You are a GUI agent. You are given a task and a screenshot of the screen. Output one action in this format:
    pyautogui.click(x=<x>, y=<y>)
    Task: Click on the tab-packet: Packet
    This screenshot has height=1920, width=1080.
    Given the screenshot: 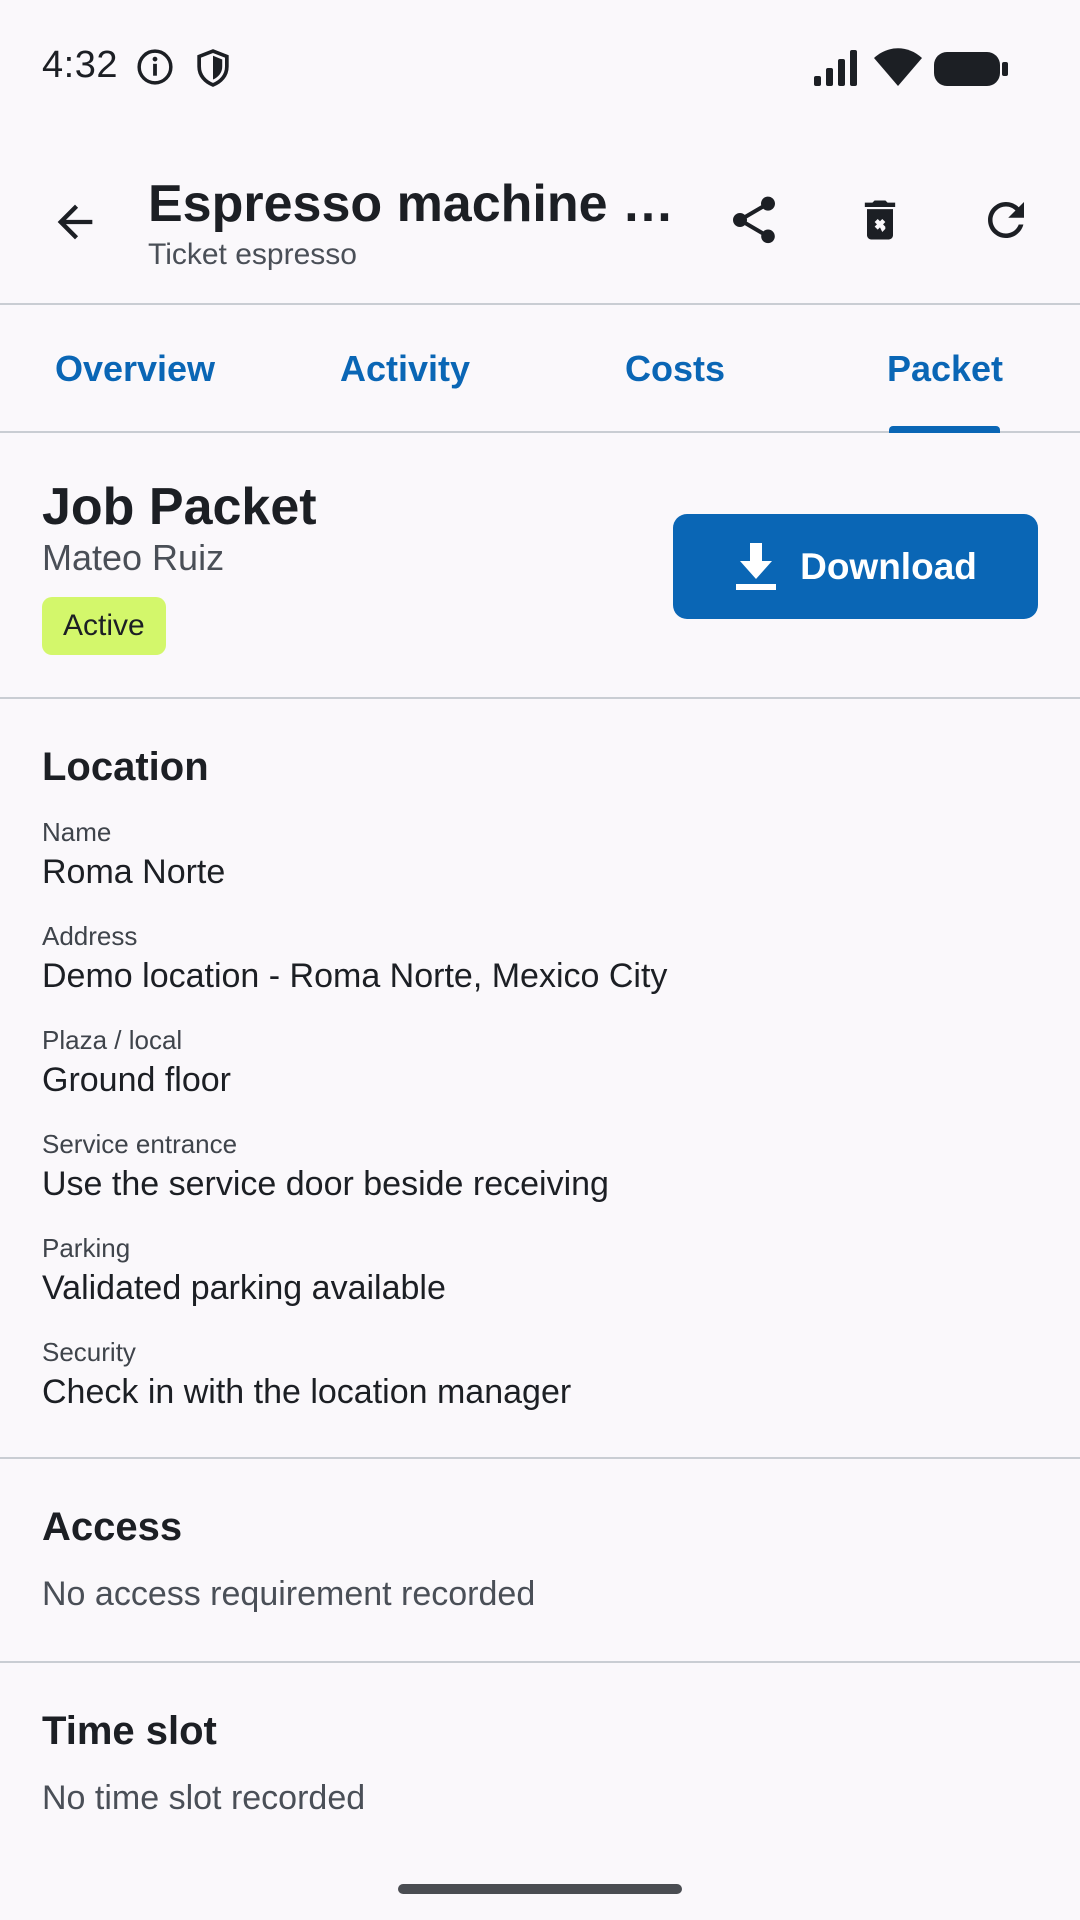 What is the action you would take?
    pyautogui.click(x=945, y=369)
    